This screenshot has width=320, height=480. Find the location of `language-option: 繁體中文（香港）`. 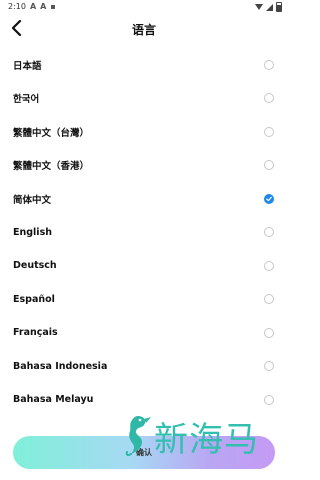

language-option: 繁體中文（香港） is located at coordinates (144, 166).